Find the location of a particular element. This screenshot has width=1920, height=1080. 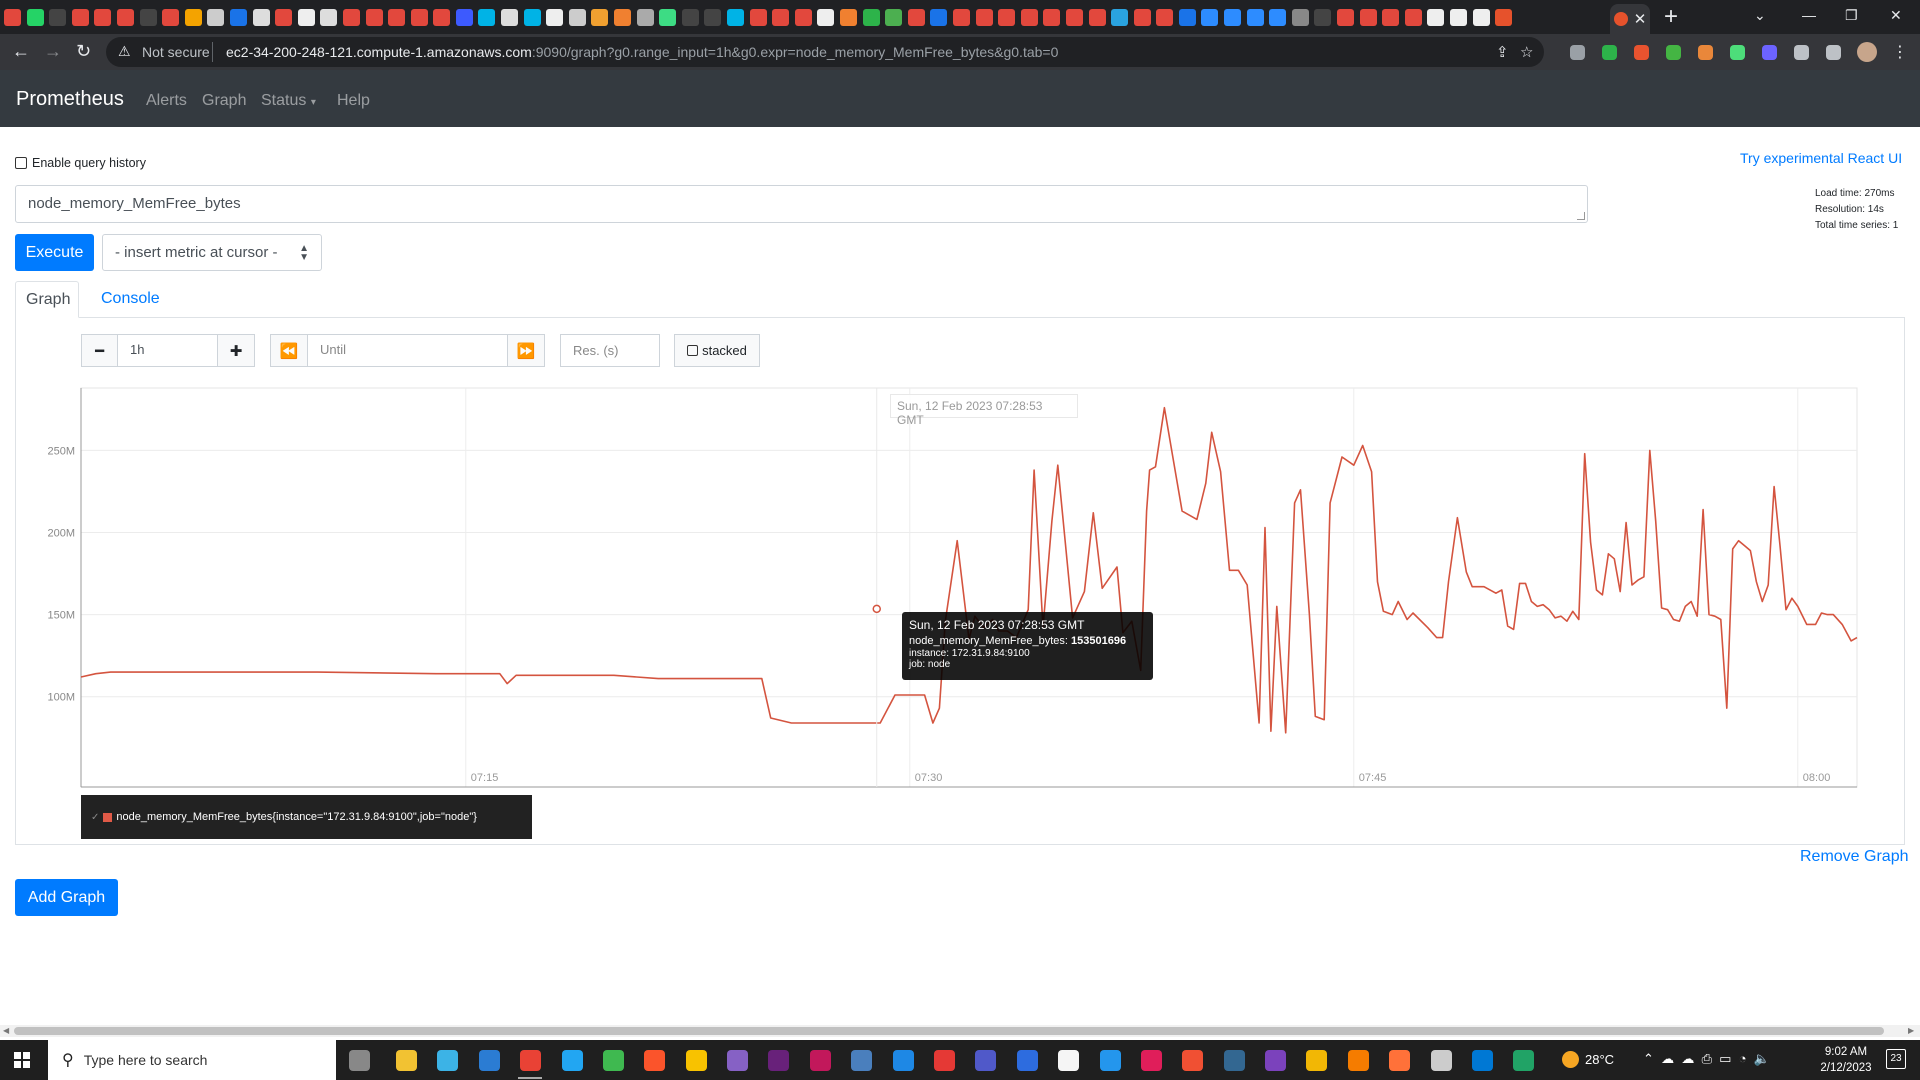

shield-app-icon is located at coordinates (944, 1060).